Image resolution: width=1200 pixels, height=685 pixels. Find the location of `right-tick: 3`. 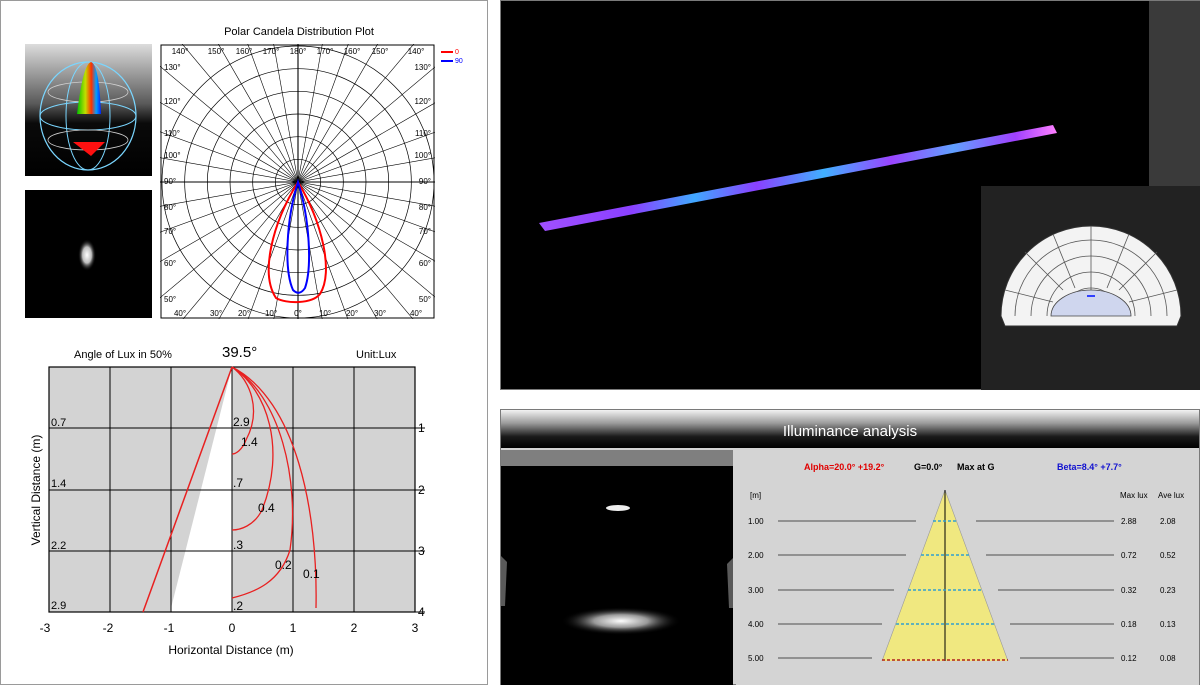

right-tick: 3 is located at coordinates (421, 551).